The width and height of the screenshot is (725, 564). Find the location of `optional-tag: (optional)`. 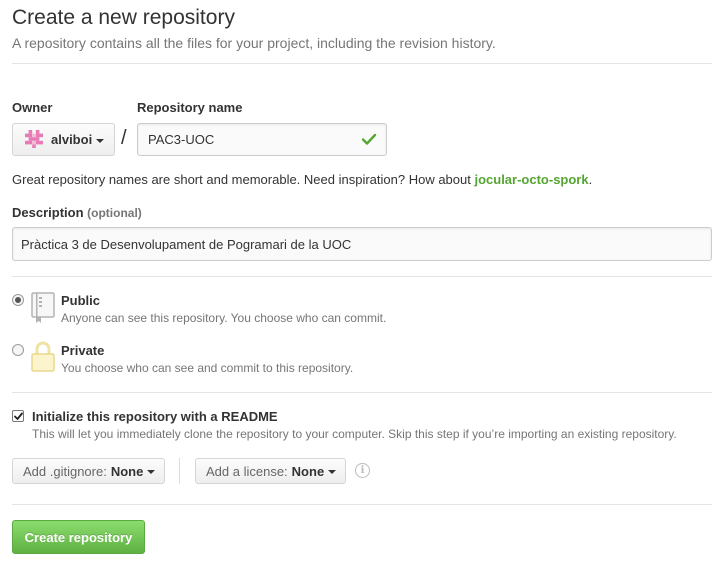

optional-tag: (optional) is located at coordinates (114, 213).